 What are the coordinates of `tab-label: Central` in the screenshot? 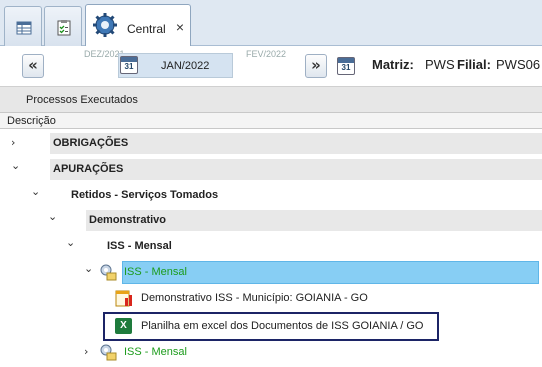 It's located at (146, 29).